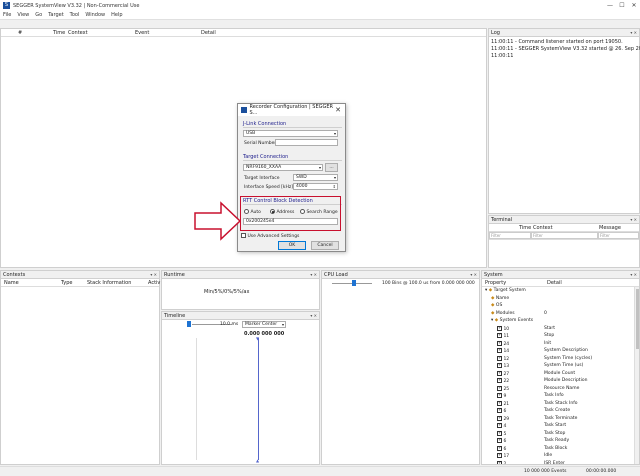 This screenshot has height=476, width=640. What do you see at coordinates (20, 33) in the screenshot?
I see `col-number: #` at bounding box center [20, 33].